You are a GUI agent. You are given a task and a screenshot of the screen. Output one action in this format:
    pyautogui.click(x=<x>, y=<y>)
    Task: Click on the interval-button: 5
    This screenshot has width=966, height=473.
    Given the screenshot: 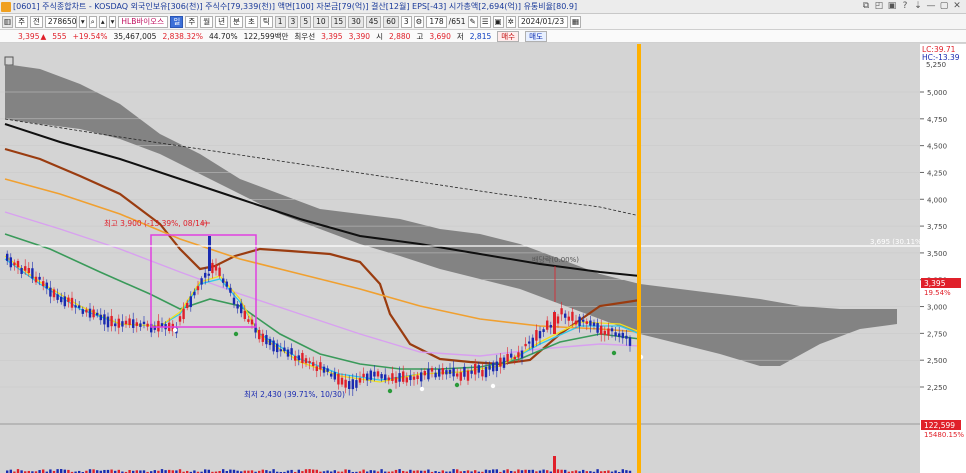 What is the action you would take?
    pyautogui.click(x=306, y=21)
    